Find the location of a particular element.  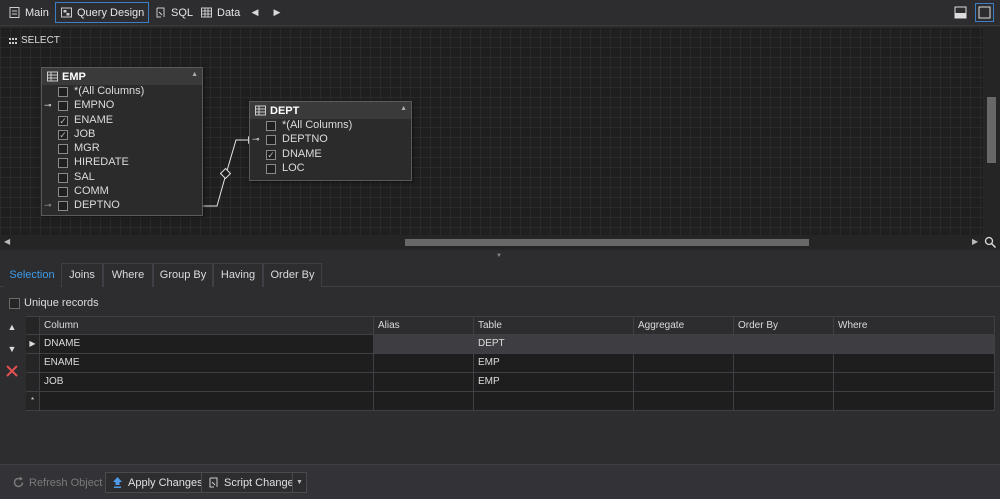

new-row-cell-column is located at coordinates (207, 401).